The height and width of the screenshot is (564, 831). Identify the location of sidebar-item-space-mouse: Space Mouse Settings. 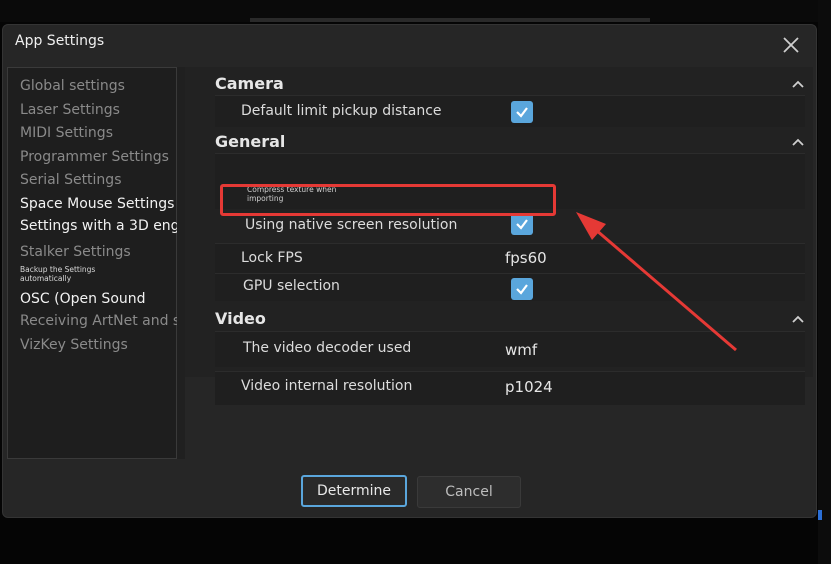
(97, 204).